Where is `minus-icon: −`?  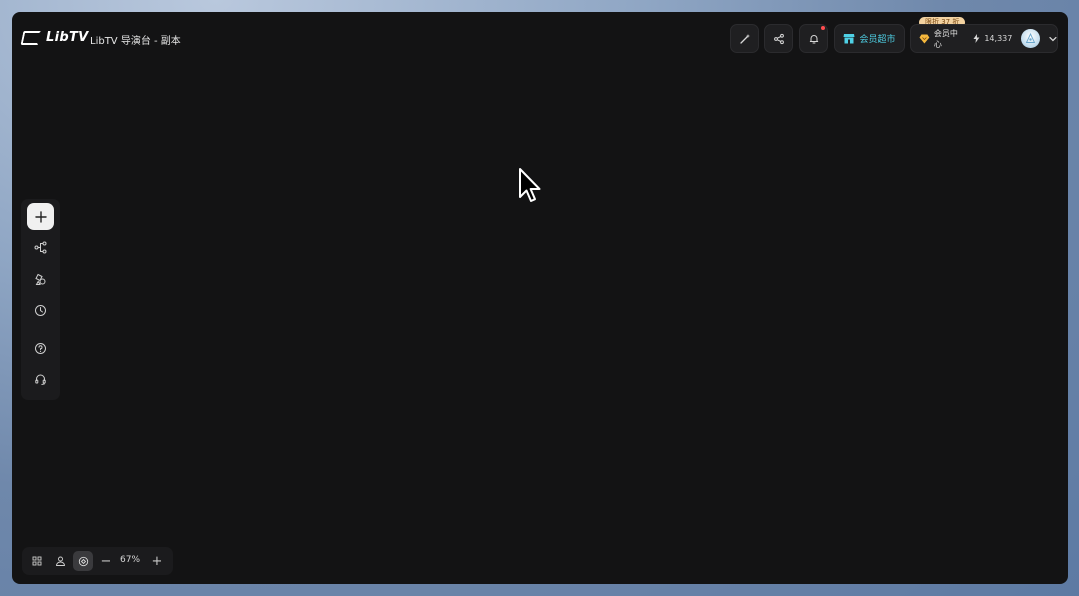 minus-icon: − is located at coordinates (106, 561).